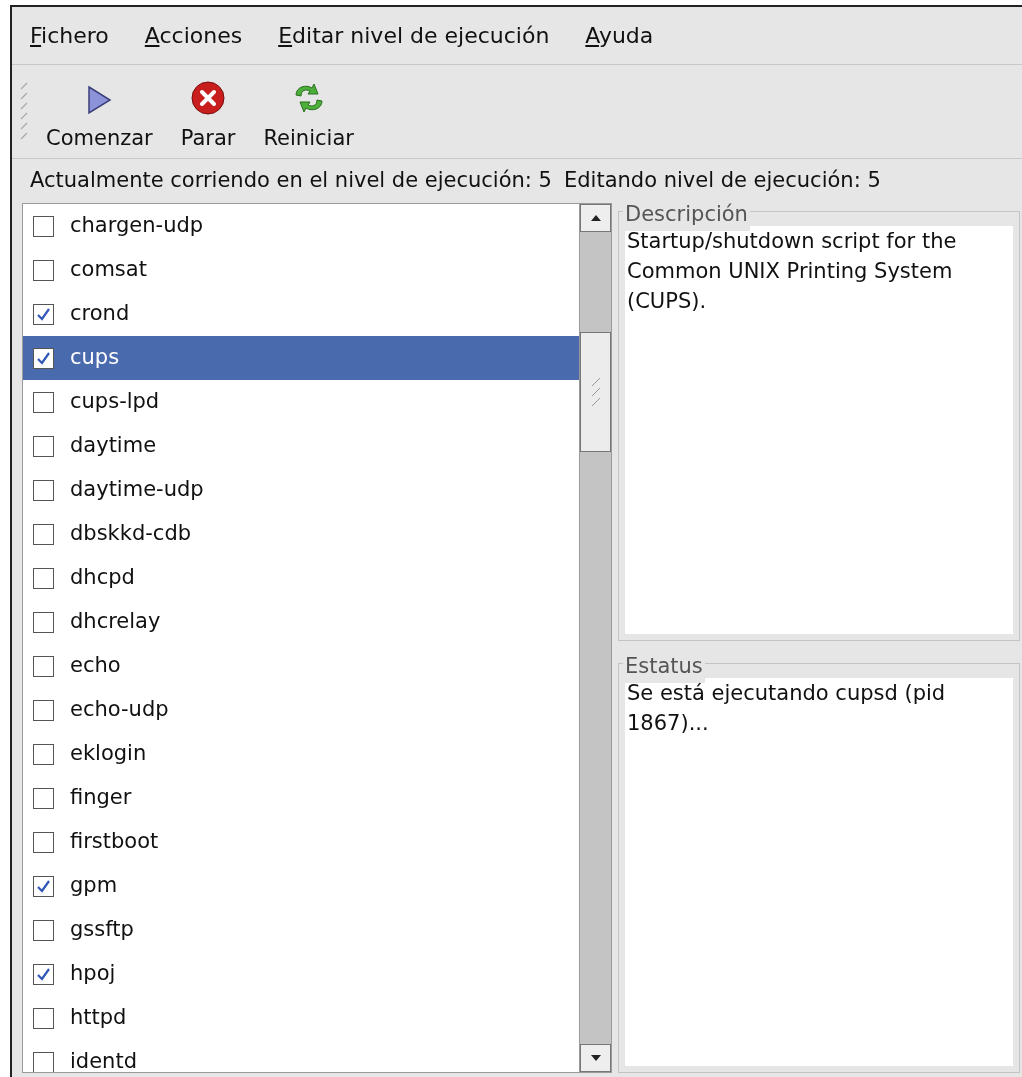 This screenshot has width=1022, height=1077. What do you see at coordinates (301, 446) in the screenshot?
I see `service-row: daytime` at bounding box center [301, 446].